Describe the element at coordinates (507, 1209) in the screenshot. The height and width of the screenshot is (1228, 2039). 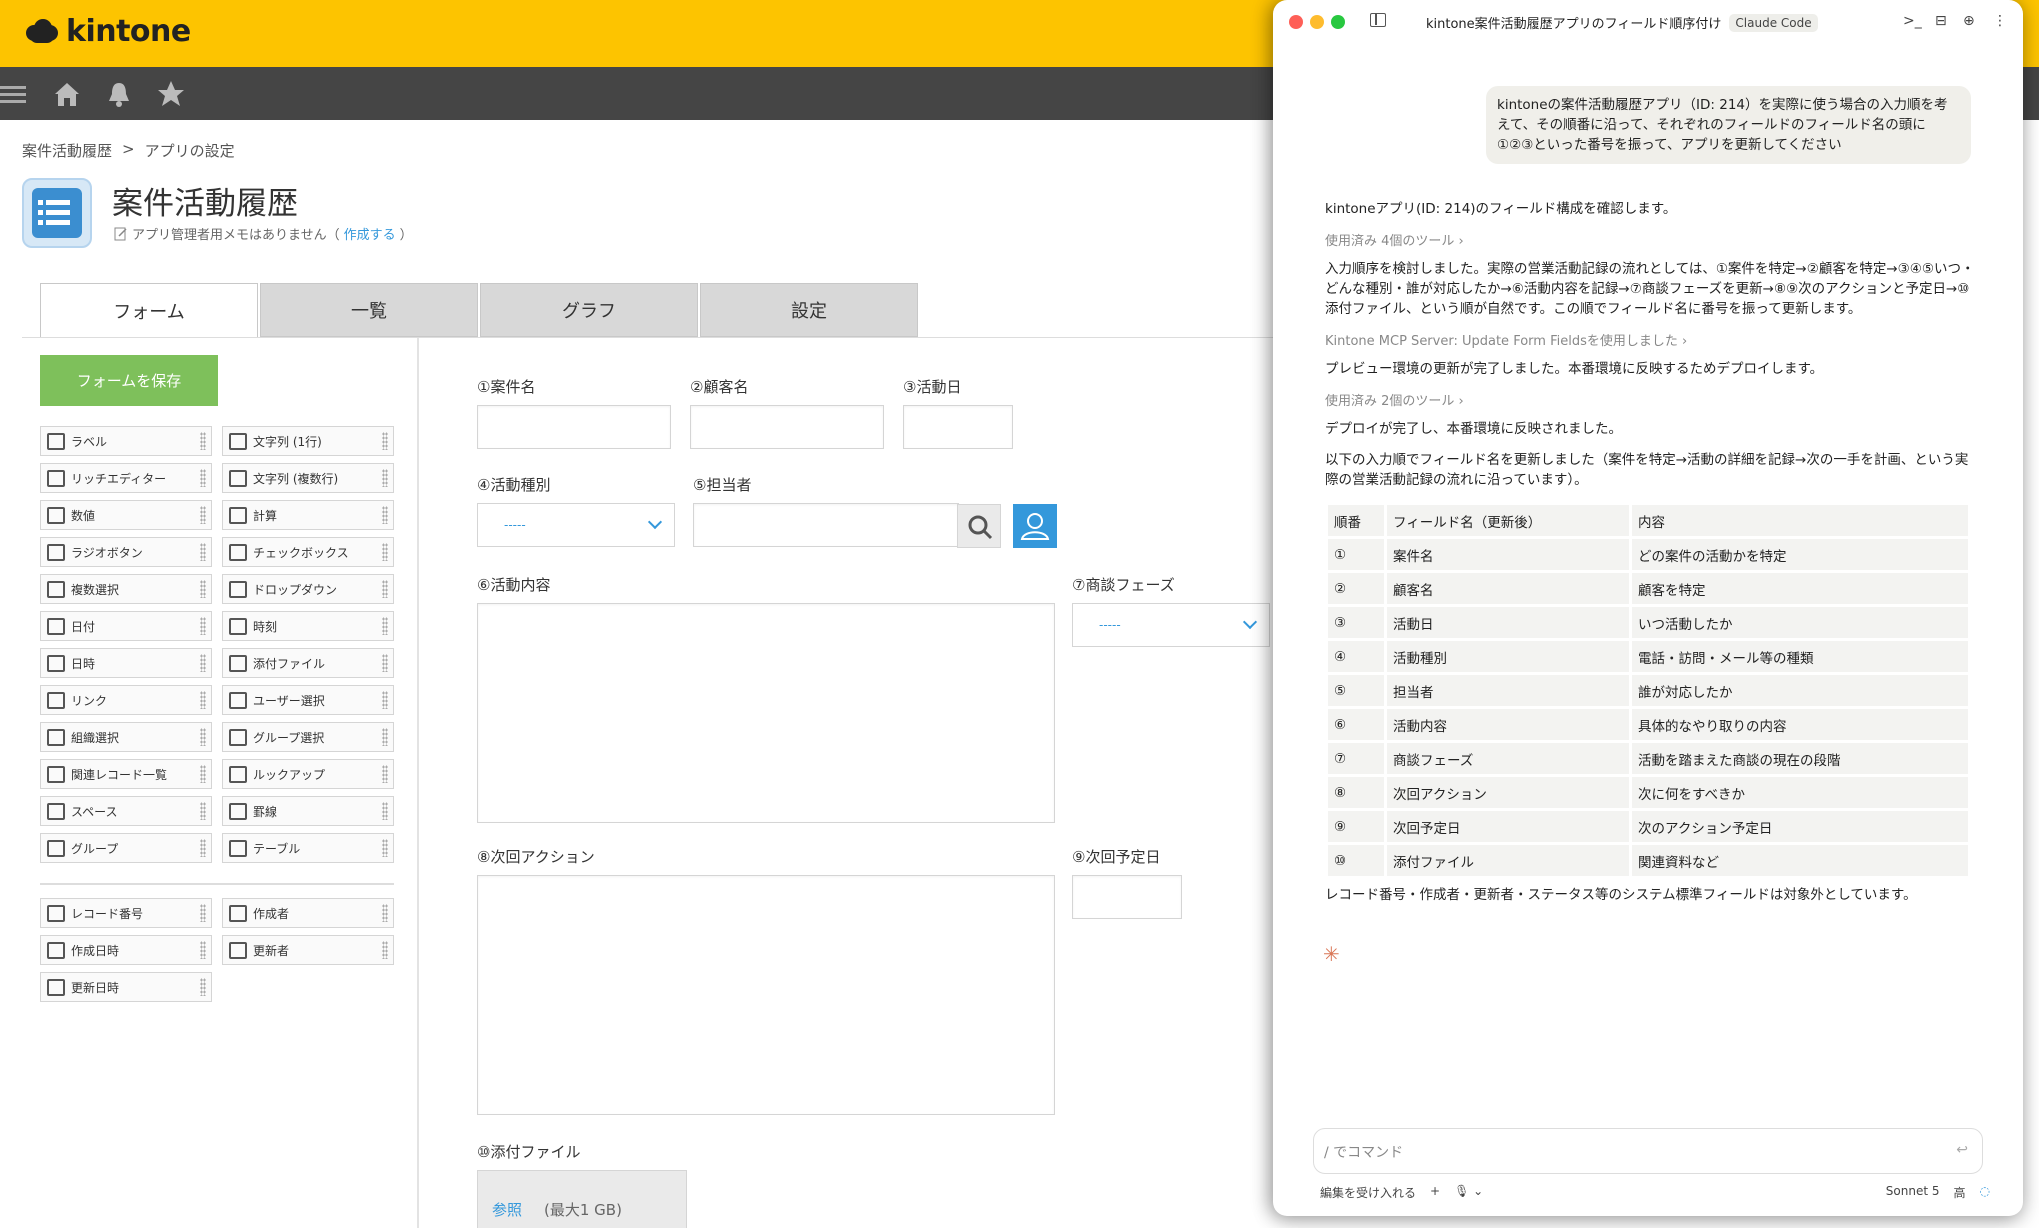
I see `browse-button: 参照` at that location.